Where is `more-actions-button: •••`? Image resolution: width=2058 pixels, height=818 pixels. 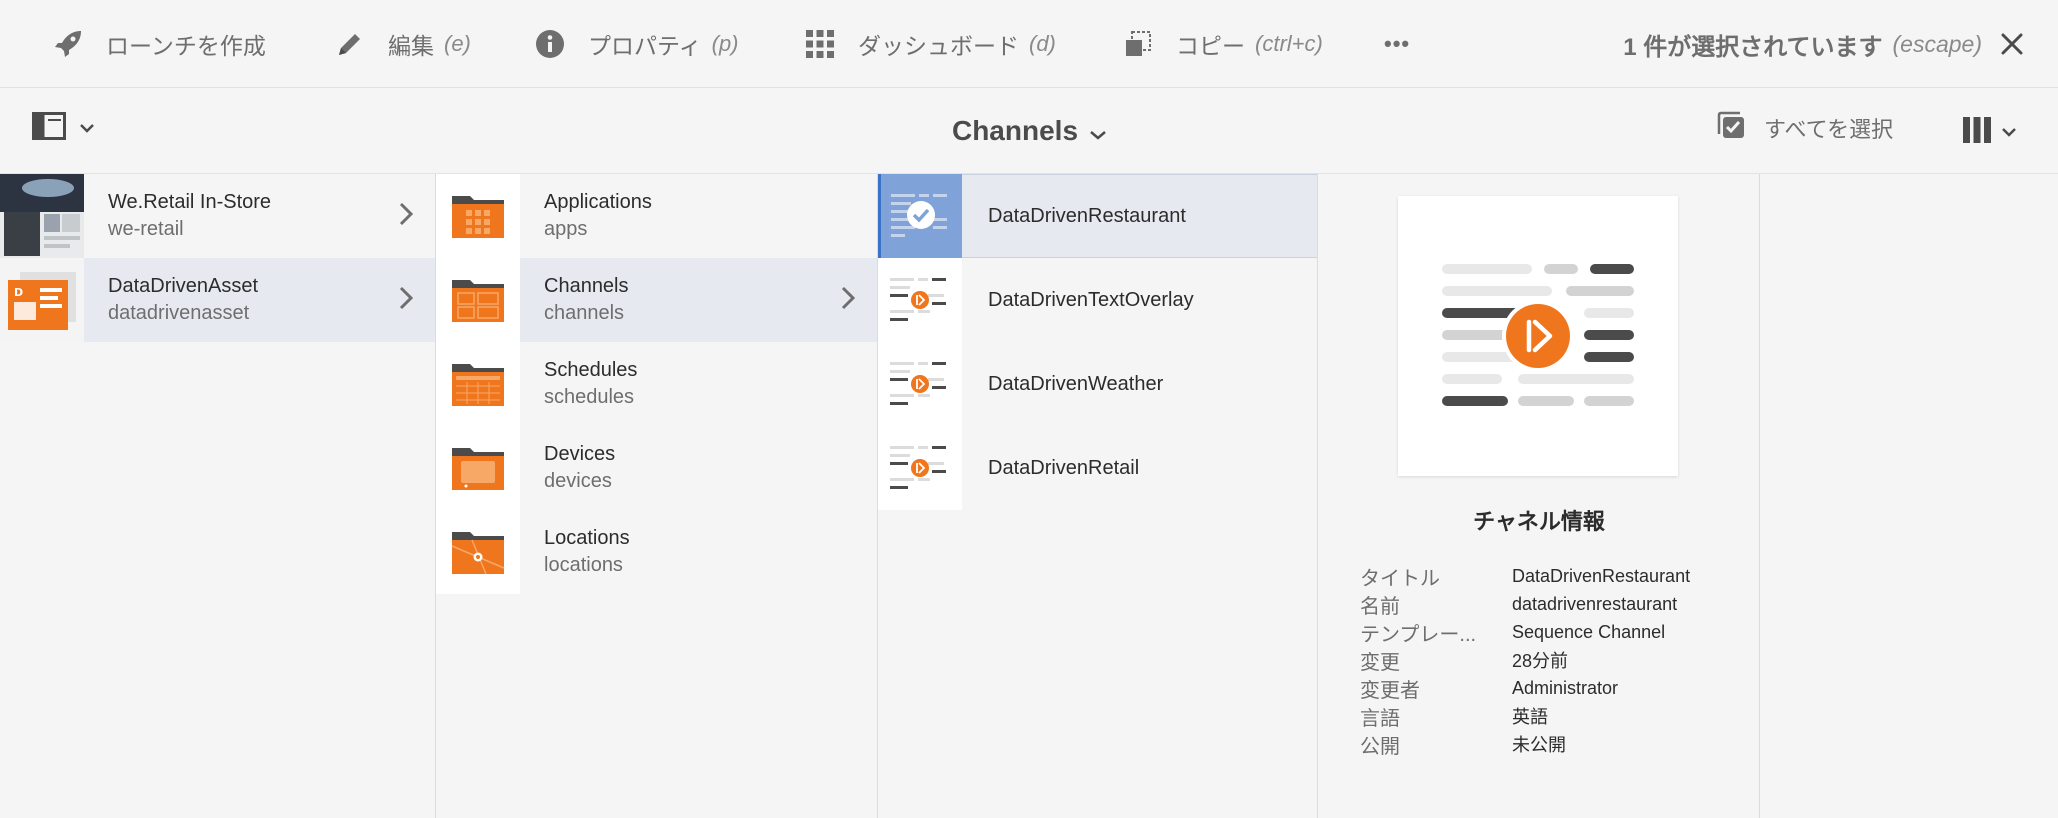 more-actions-button: ••• is located at coordinates (1397, 44).